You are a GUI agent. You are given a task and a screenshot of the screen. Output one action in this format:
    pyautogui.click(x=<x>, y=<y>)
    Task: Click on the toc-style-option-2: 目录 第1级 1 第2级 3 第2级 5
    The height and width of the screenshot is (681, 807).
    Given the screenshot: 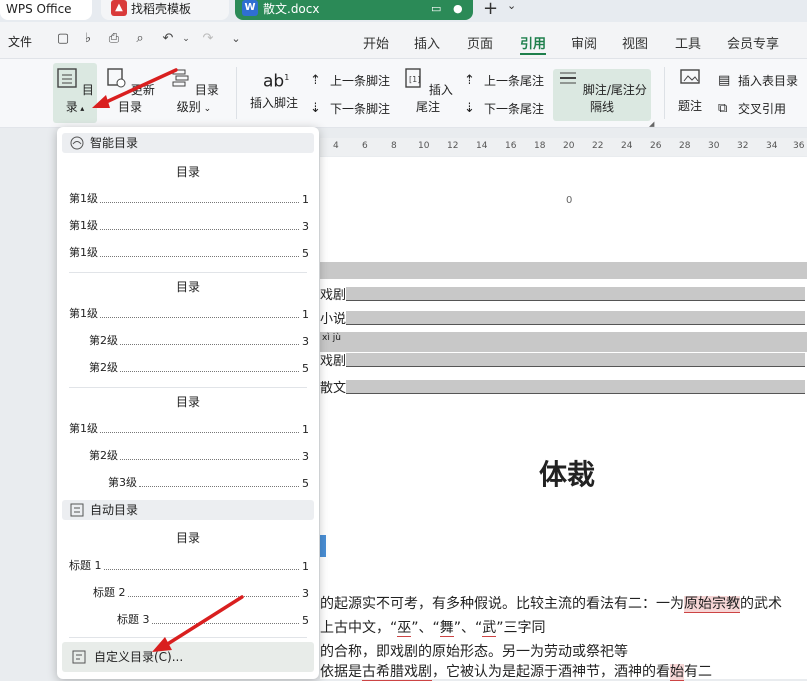 What is the action you would take?
    pyautogui.click(x=188, y=327)
    